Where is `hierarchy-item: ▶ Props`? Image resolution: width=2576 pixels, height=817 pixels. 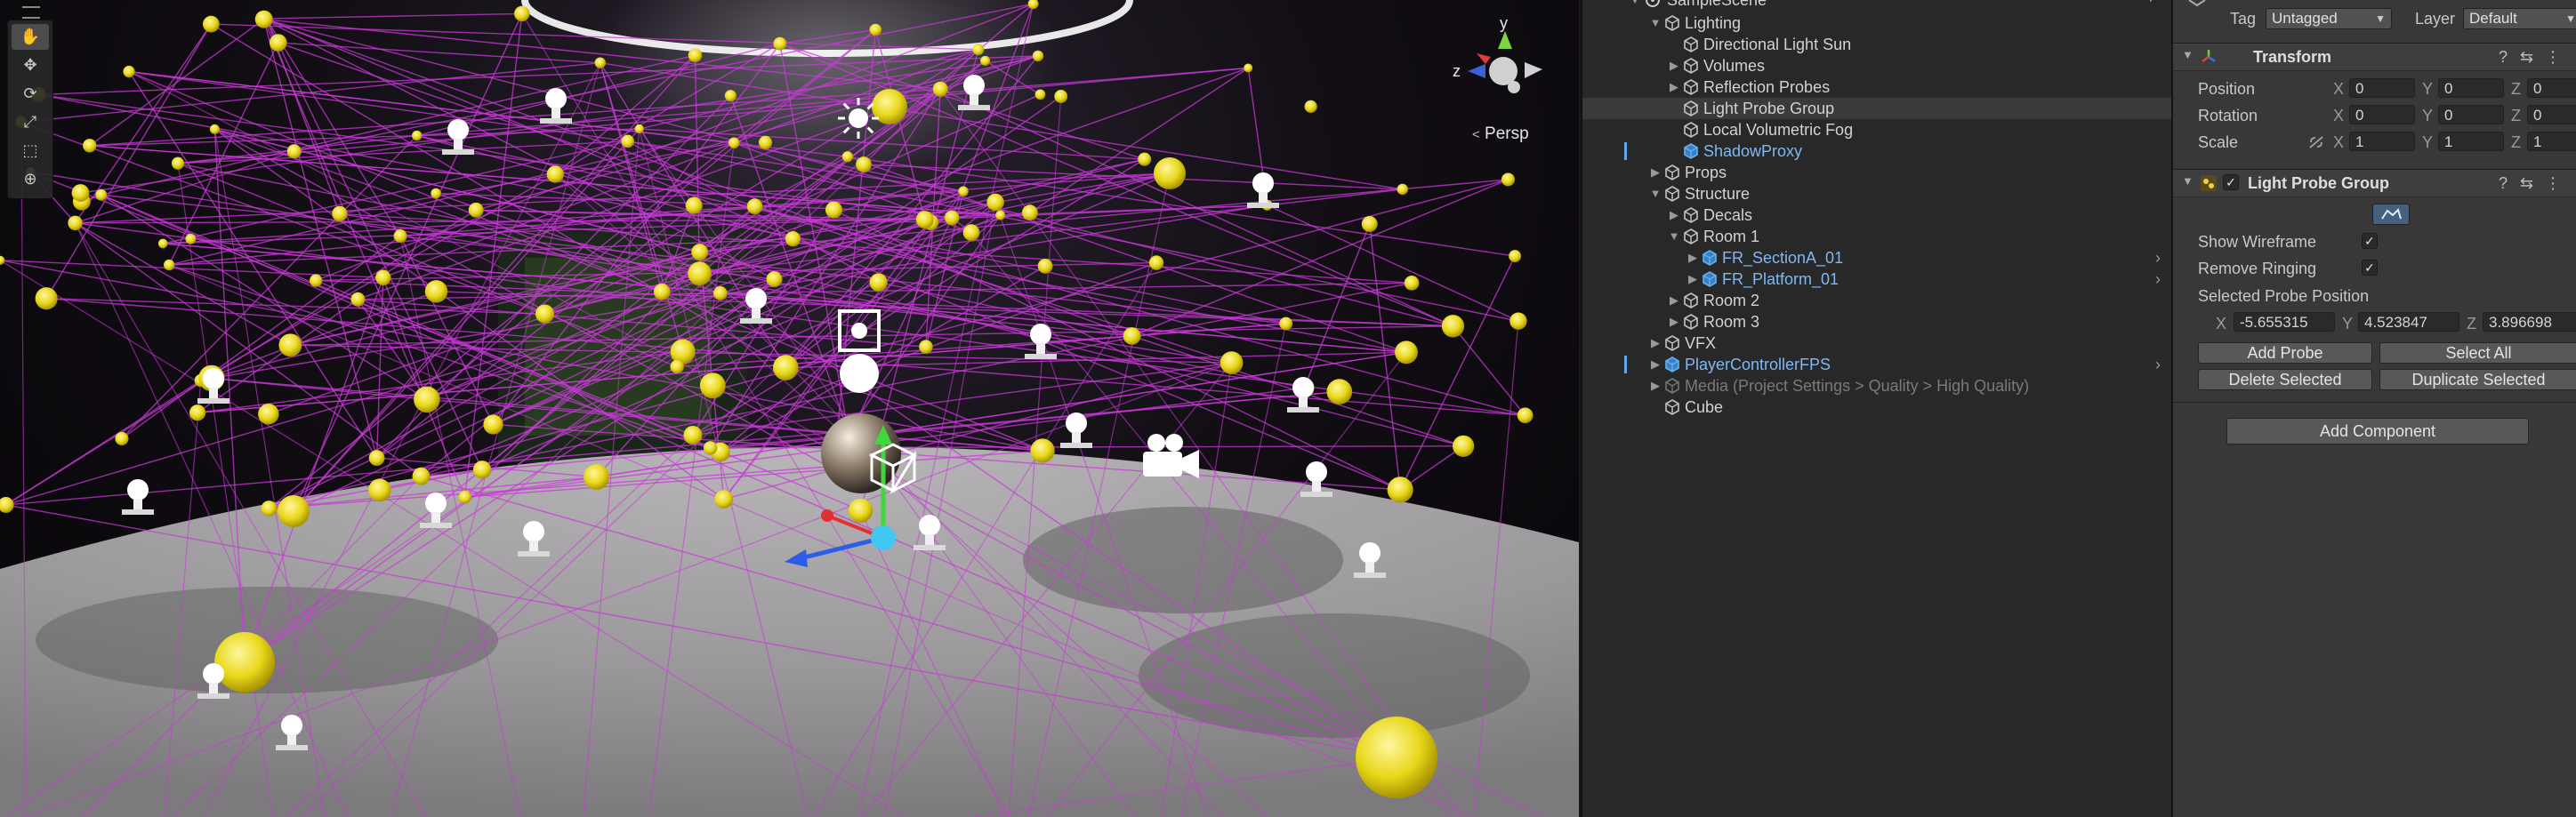
hierarchy-item: ▶ Props is located at coordinates (1876, 172).